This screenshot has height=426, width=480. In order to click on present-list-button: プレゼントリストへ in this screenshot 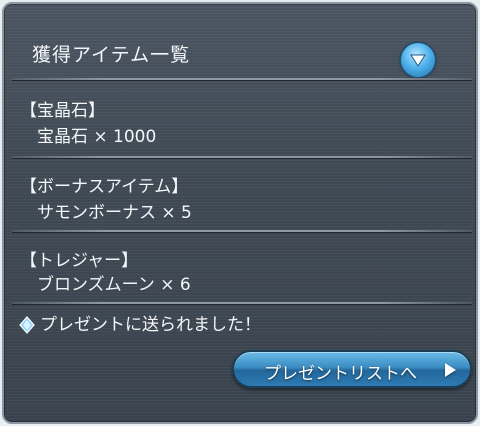, I will do `click(352, 369)`.